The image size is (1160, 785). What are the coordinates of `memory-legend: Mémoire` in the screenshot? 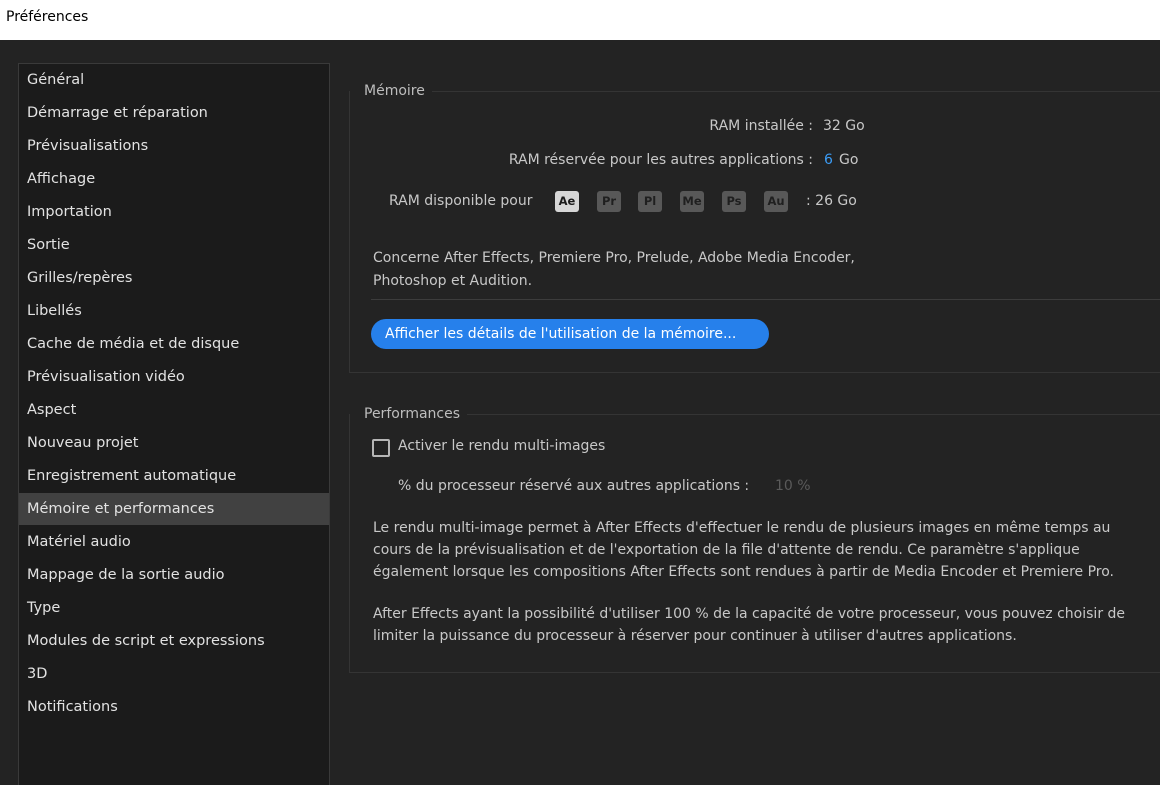 It's located at (391, 91).